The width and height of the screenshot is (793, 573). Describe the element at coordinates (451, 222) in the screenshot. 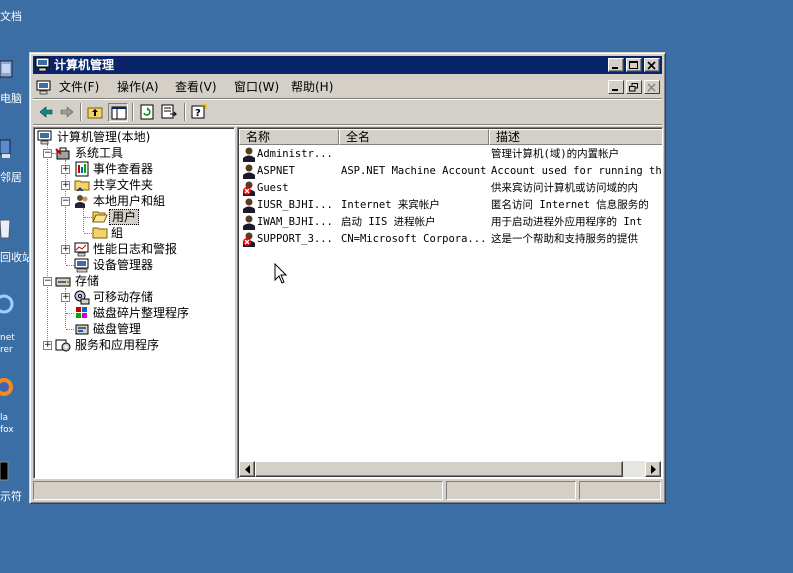

I see `user-row: IWAM_BJHI... 启动 IIS 进程帐户 用于启动进程外应用程序的 Int` at that location.